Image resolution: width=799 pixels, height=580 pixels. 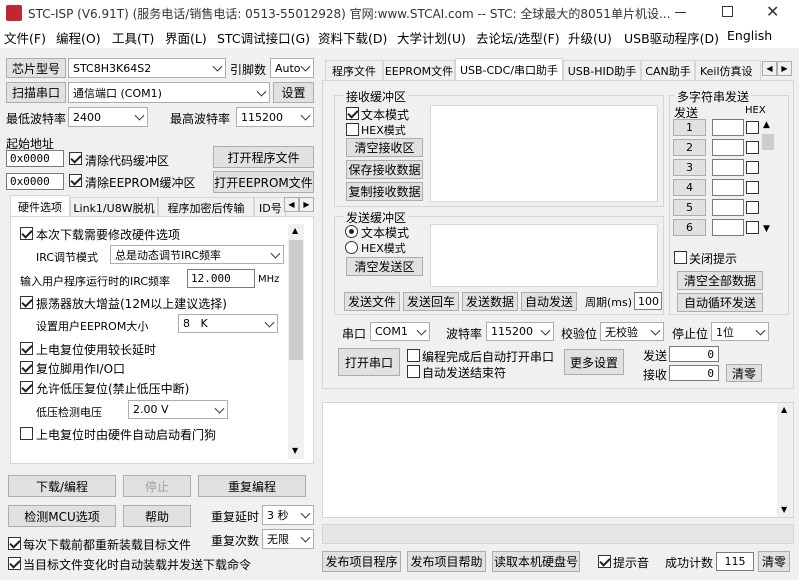 What do you see at coordinates (648, 301) in the screenshot?
I see `period-input: 100` at bounding box center [648, 301].